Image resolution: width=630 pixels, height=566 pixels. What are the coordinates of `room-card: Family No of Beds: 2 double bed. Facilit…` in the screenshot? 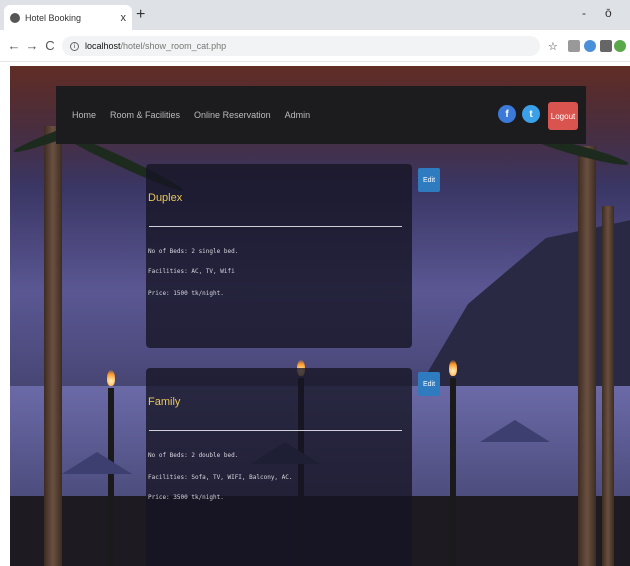 It's located at (279, 467).